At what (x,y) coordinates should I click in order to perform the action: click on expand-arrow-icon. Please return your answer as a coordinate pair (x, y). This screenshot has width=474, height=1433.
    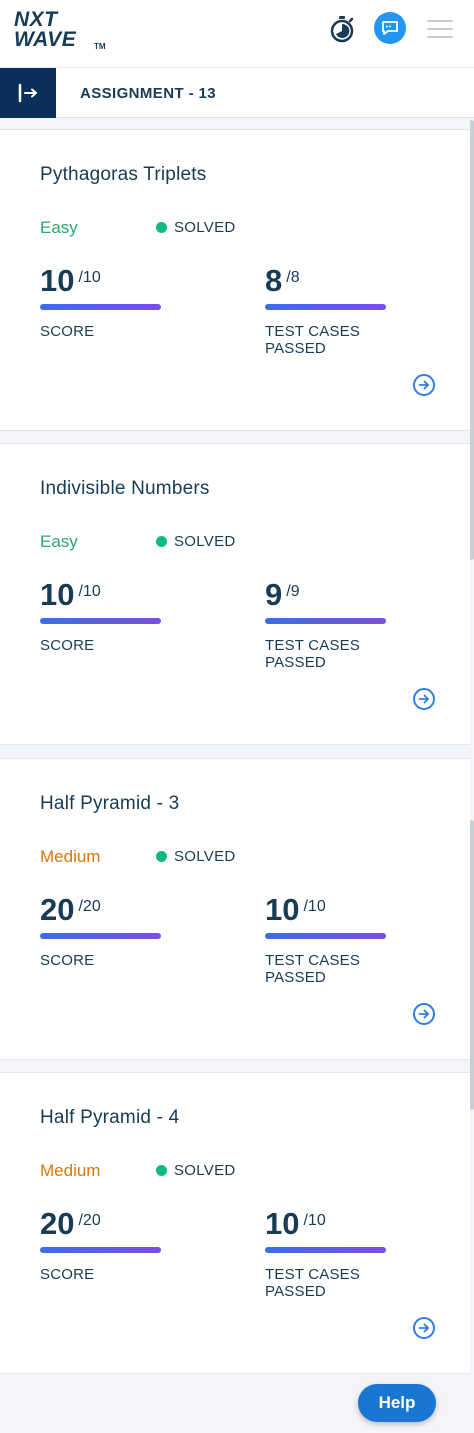
    Looking at the image, I should click on (27, 93).